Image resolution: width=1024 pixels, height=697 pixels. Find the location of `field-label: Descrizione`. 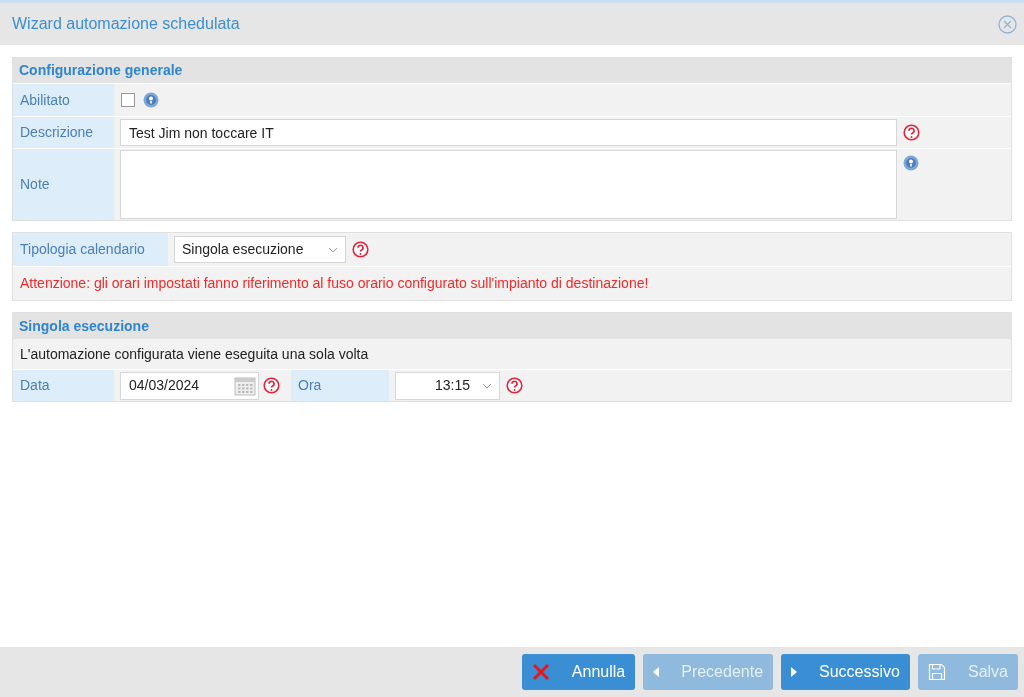

field-label: Descrizione is located at coordinates (63, 132).